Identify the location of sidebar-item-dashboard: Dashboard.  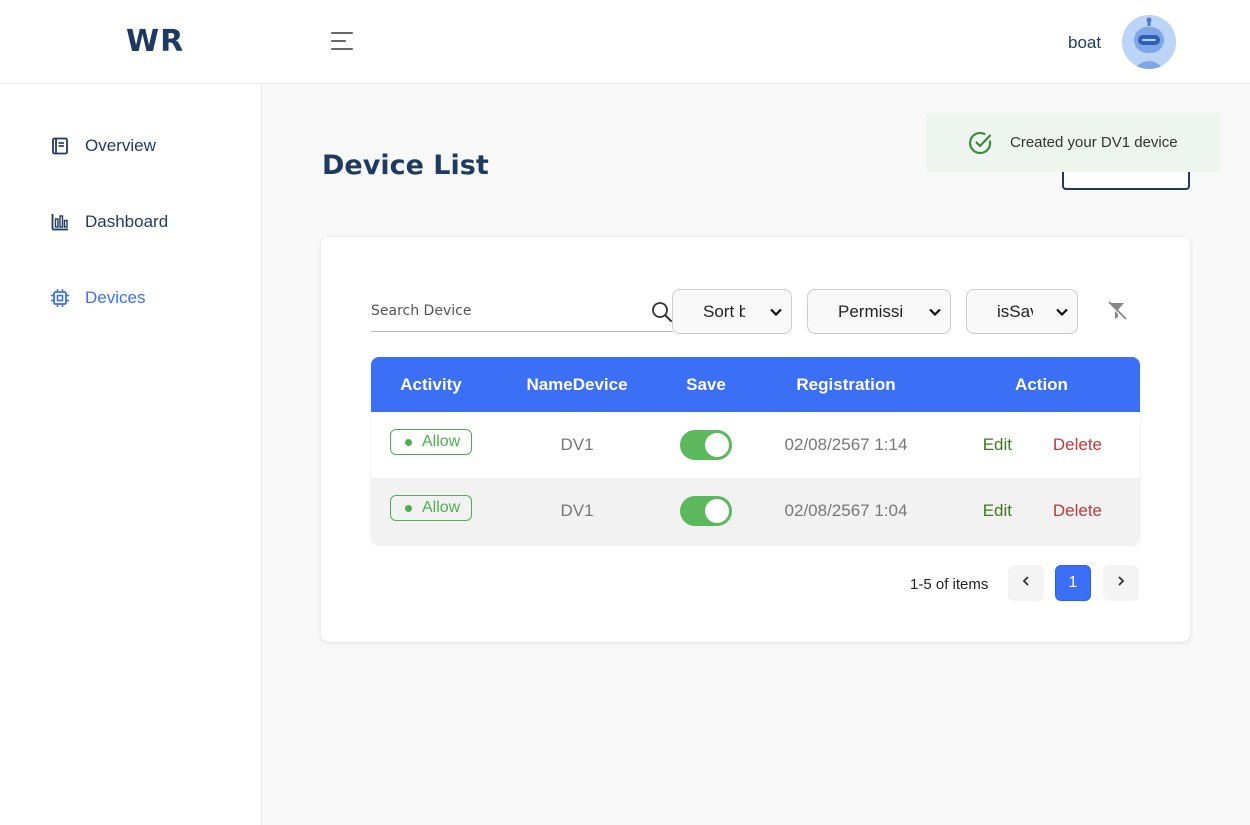
(109, 222).